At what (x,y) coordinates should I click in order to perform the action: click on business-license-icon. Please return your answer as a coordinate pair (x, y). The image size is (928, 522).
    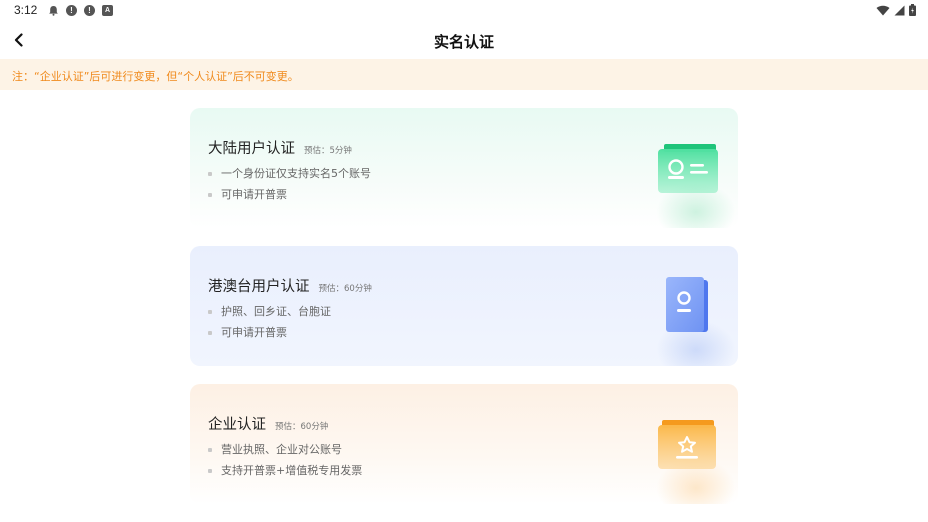
    Looking at the image, I should click on (687, 444).